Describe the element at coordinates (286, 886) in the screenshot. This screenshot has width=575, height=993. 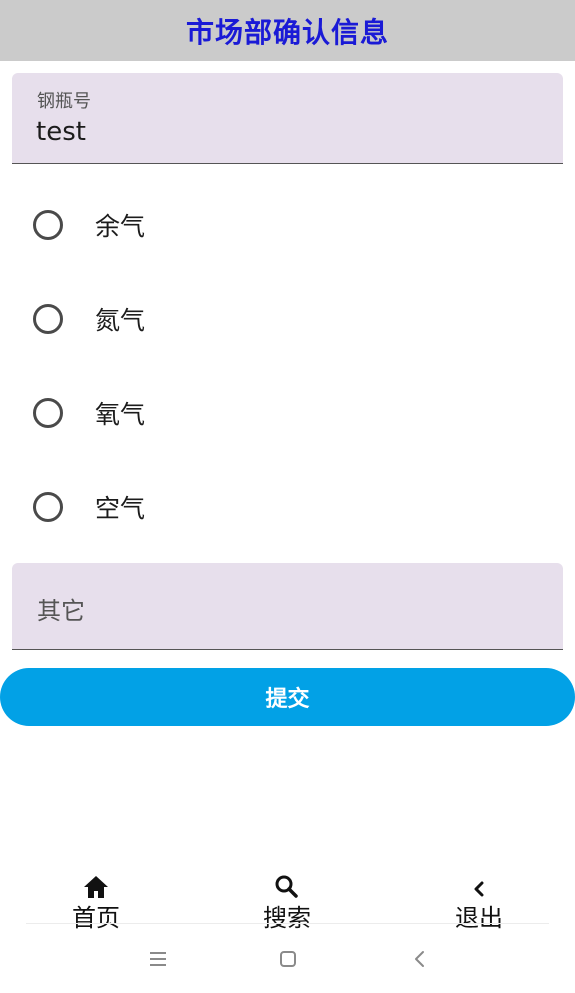
I see `search-icon` at that location.